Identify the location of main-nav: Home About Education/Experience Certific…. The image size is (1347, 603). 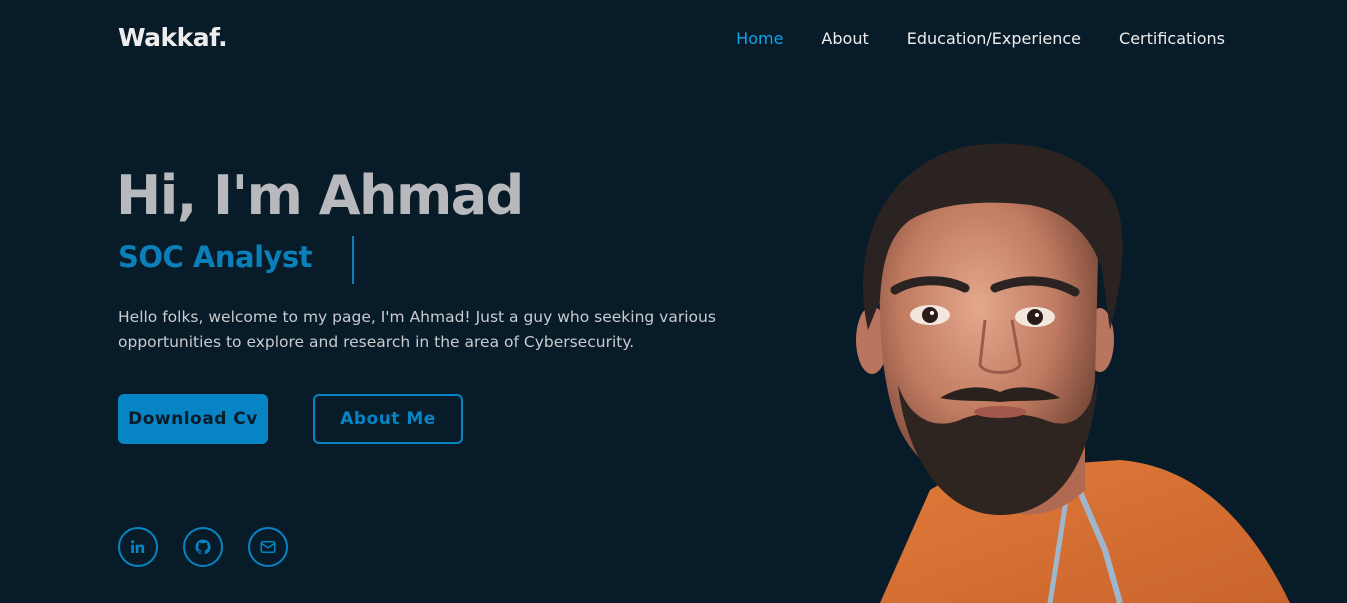
(961, 38).